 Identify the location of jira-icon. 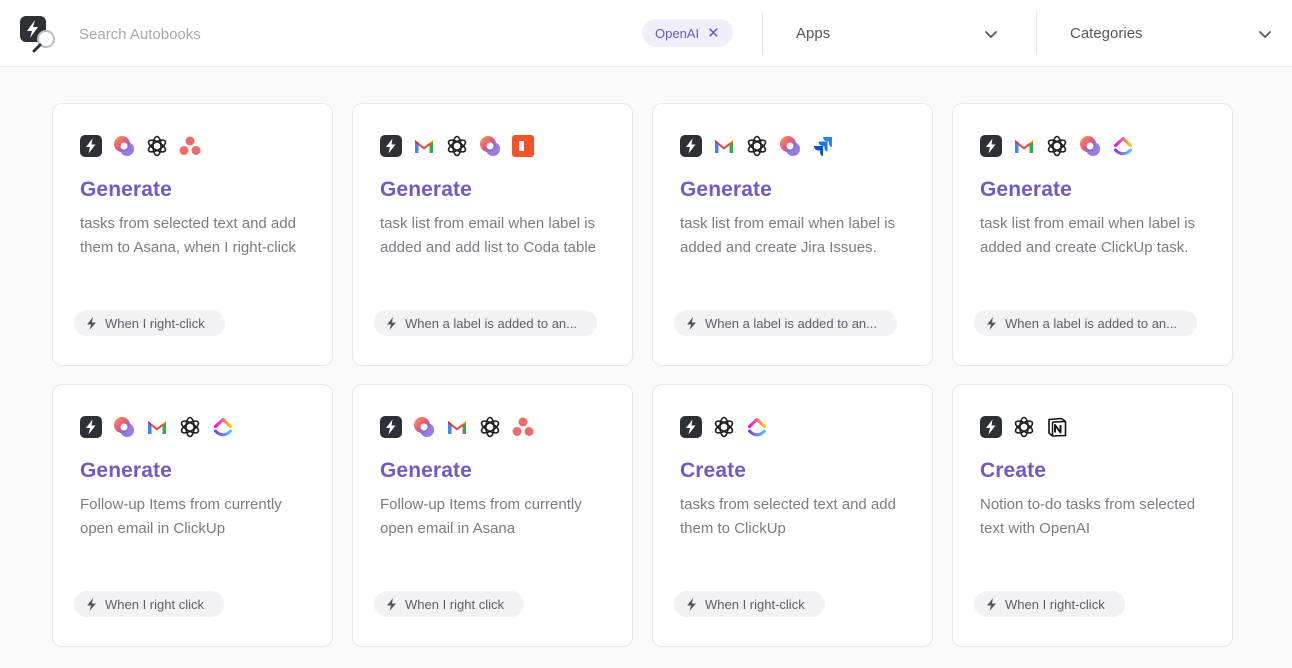
(823, 146).